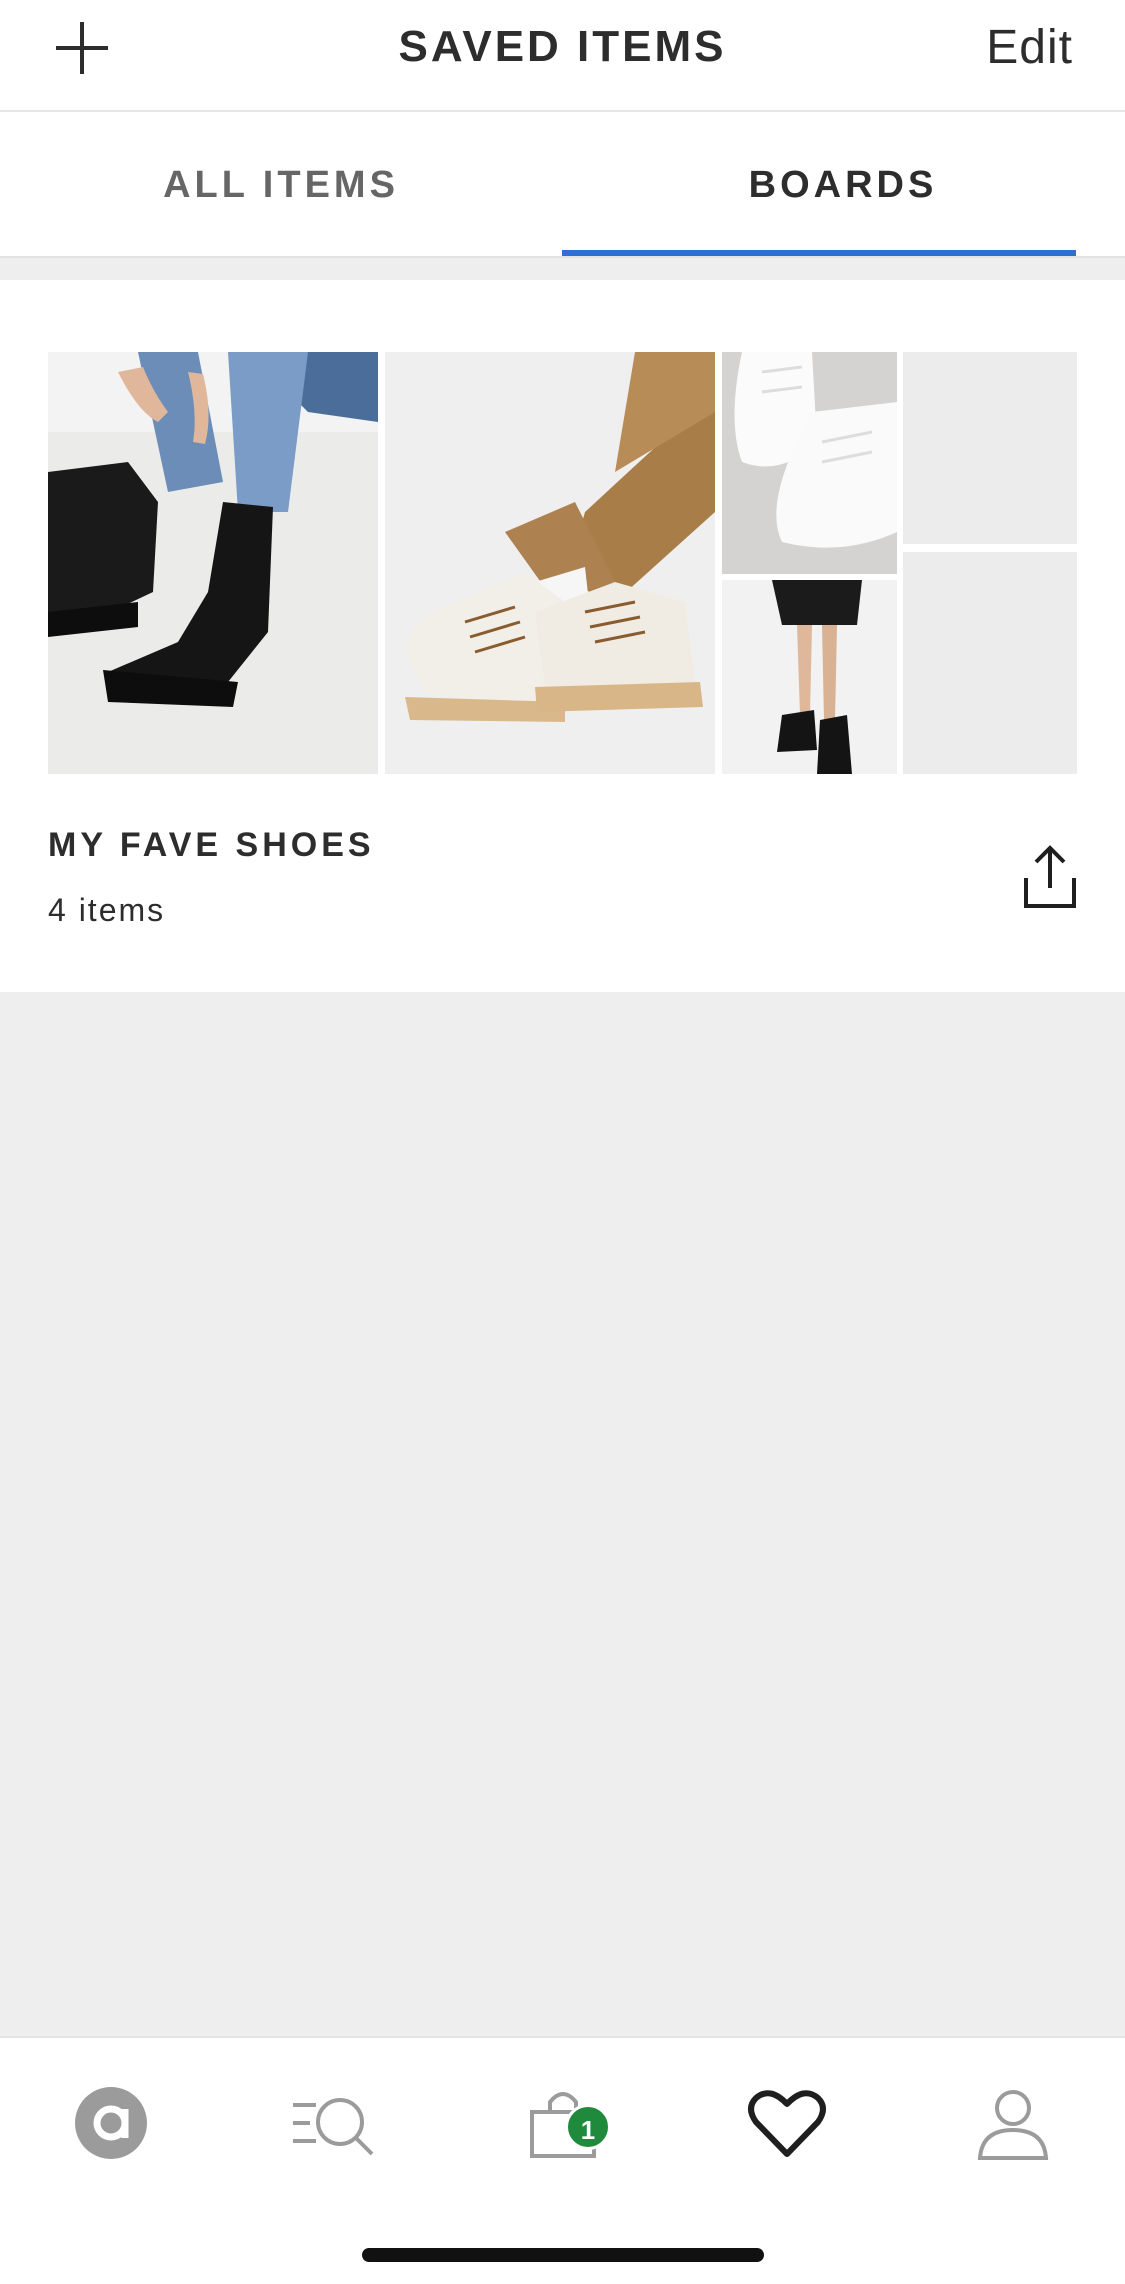  Describe the element at coordinates (1013, 2123) in the screenshot. I see `user-icon` at that location.